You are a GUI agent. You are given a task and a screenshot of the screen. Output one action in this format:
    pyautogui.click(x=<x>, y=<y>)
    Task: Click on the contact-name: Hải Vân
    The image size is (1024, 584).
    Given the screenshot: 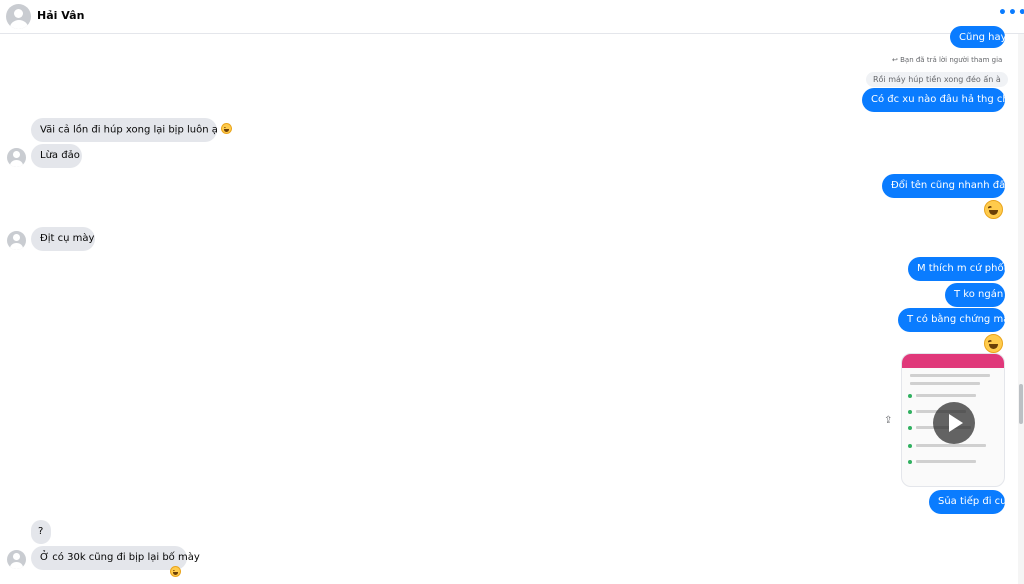 What is the action you would take?
    pyautogui.click(x=60, y=15)
    